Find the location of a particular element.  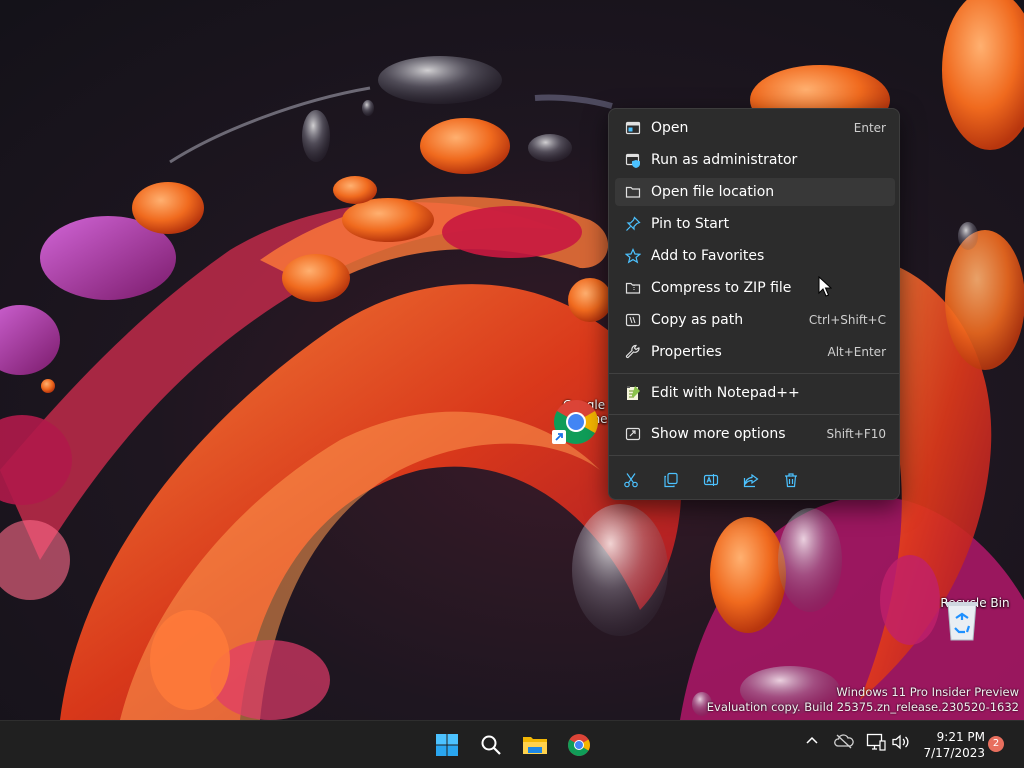

cut-icon is located at coordinates (631, 480).